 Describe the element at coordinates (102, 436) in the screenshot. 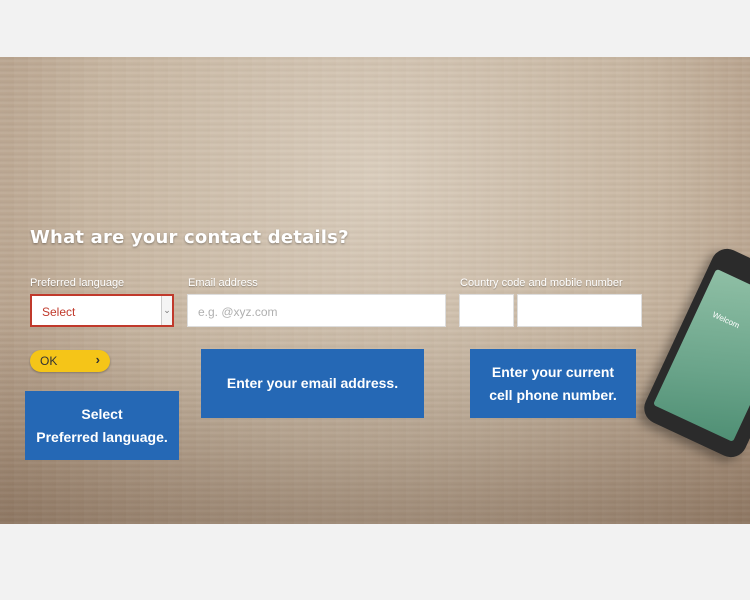

I see `language-tooltip-line-2: Preferred language.` at that location.